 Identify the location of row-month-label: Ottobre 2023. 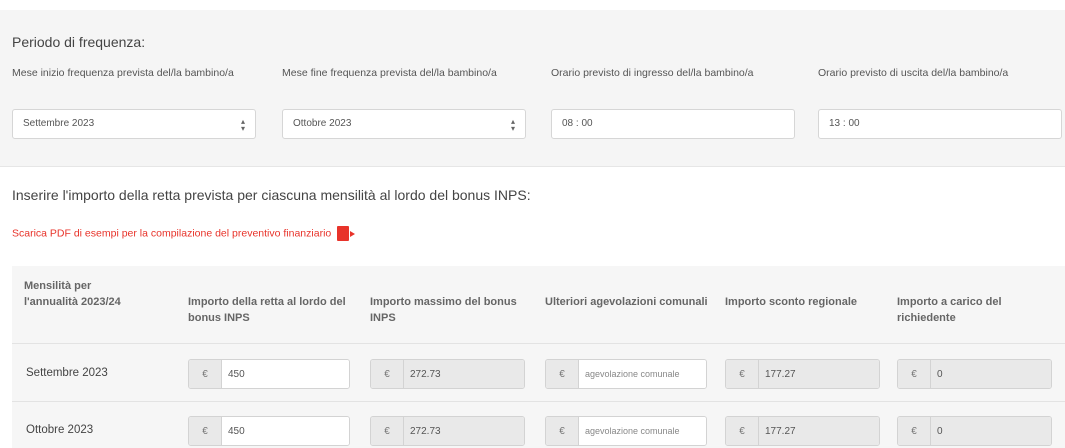
(60, 430).